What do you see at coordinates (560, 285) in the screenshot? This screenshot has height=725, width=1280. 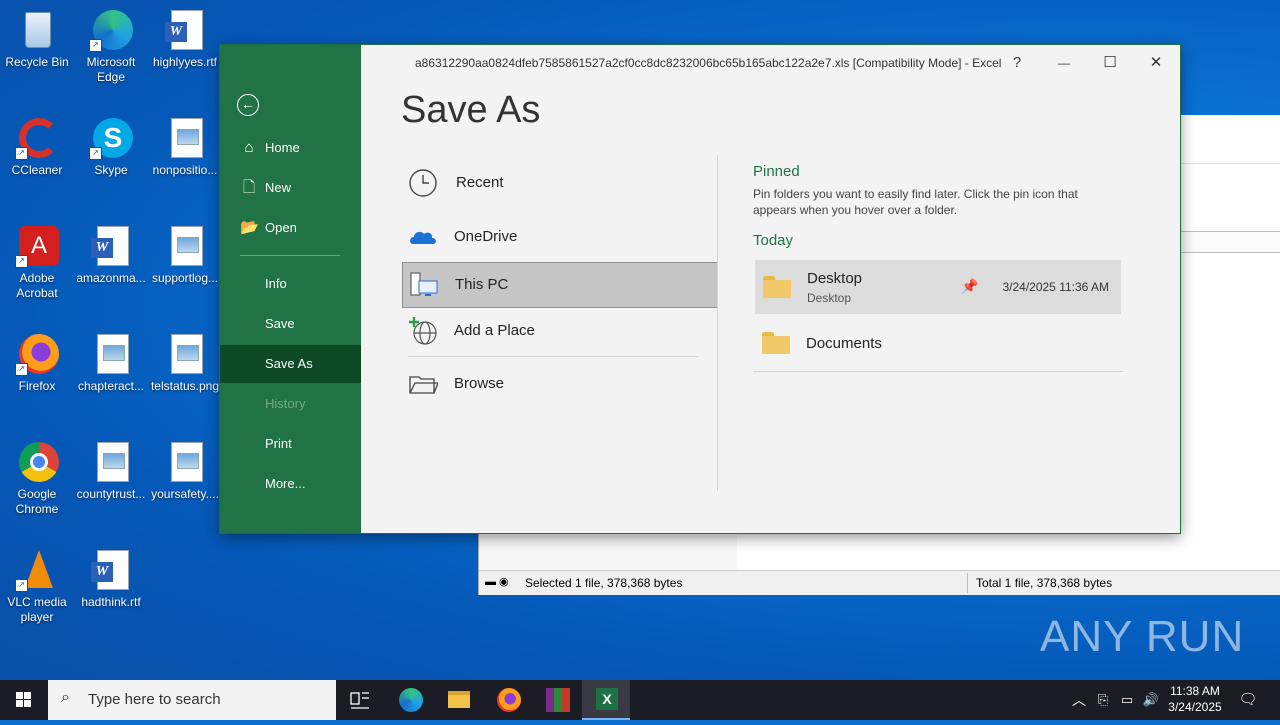 I see `location-this-pc: This PC` at bounding box center [560, 285].